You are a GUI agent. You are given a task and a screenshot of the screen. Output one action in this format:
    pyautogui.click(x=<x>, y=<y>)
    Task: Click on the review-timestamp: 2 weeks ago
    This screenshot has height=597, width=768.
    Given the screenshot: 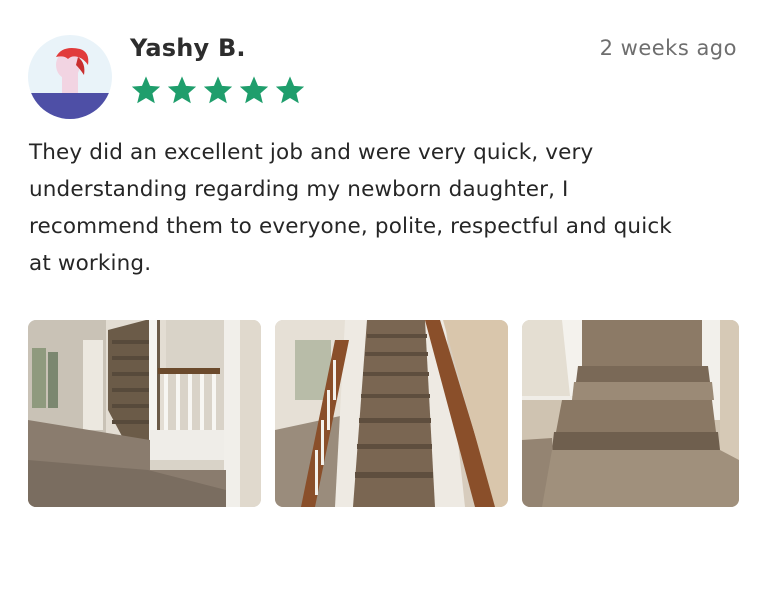 What is the action you would take?
    pyautogui.click(x=668, y=48)
    